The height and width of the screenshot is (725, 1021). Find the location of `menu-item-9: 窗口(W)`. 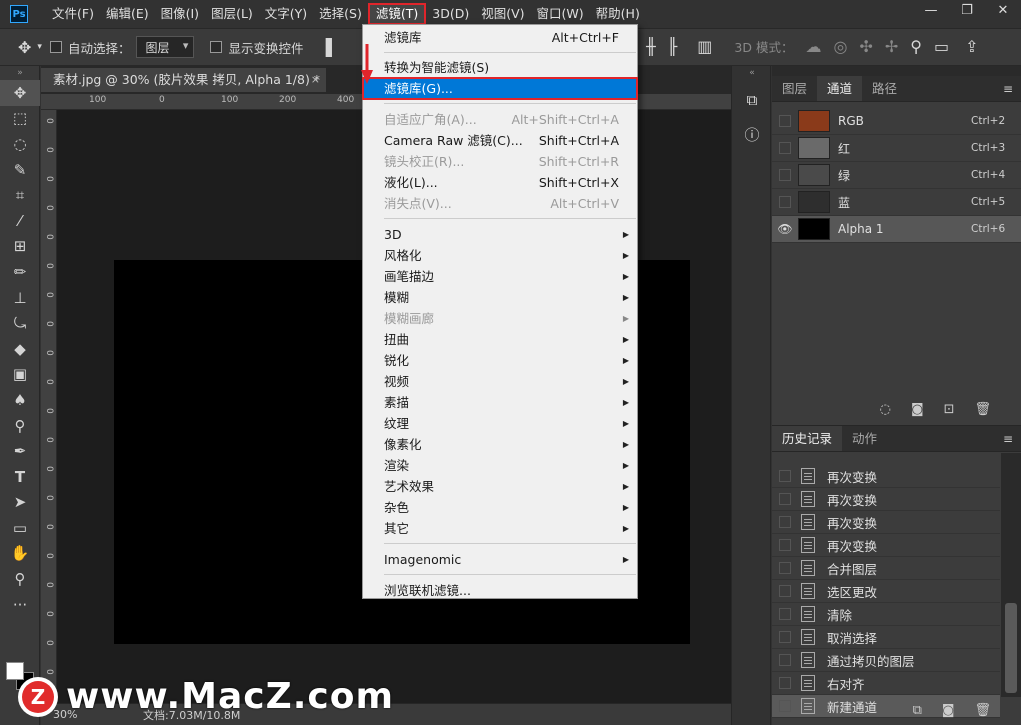

menu-item-9: 窗口(W) is located at coordinates (560, 14).